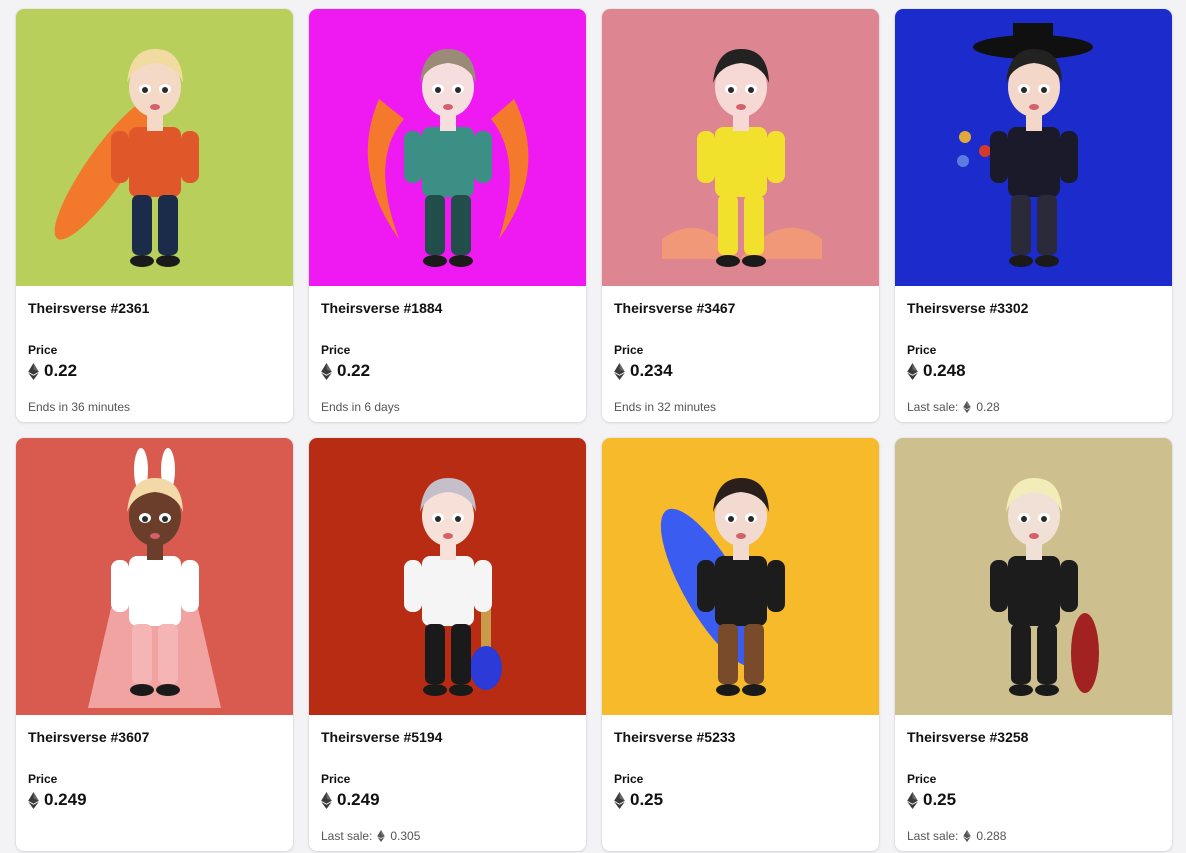 The height and width of the screenshot is (853, 1186). What do you see at coordinates (991, 836) in the screenshot?
I see `last-sale-value: 0.288` at bounding box center [991, 836].